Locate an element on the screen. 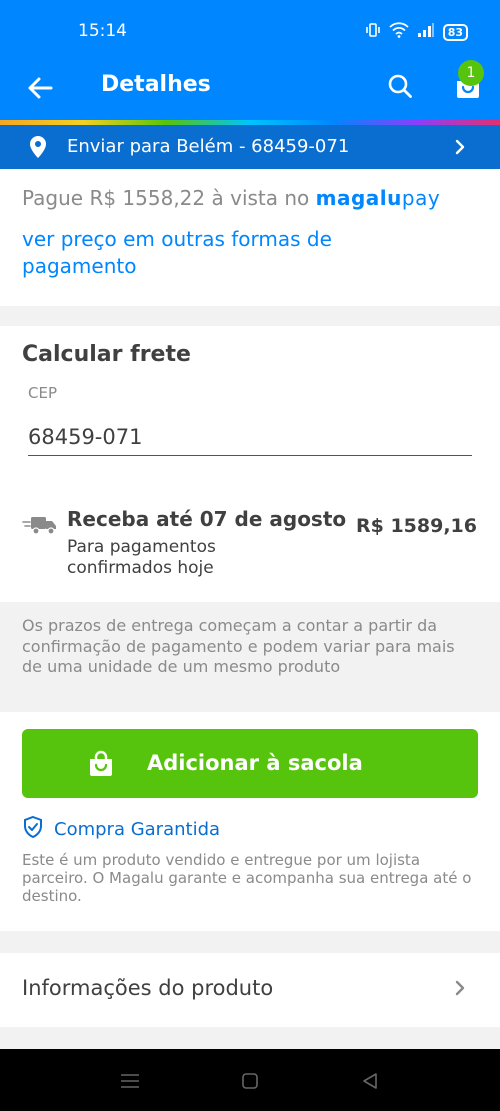  arrow-left-icon is located at coordinates (40, 90).